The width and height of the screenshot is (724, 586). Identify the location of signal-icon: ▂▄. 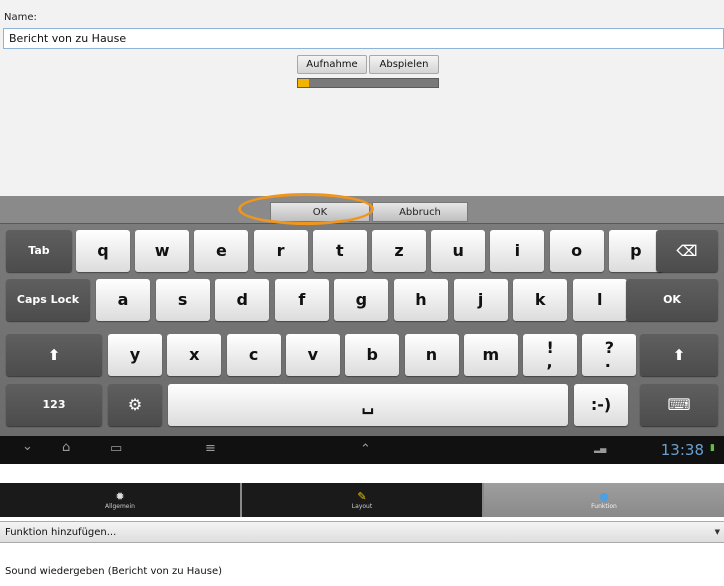
(600, 448).